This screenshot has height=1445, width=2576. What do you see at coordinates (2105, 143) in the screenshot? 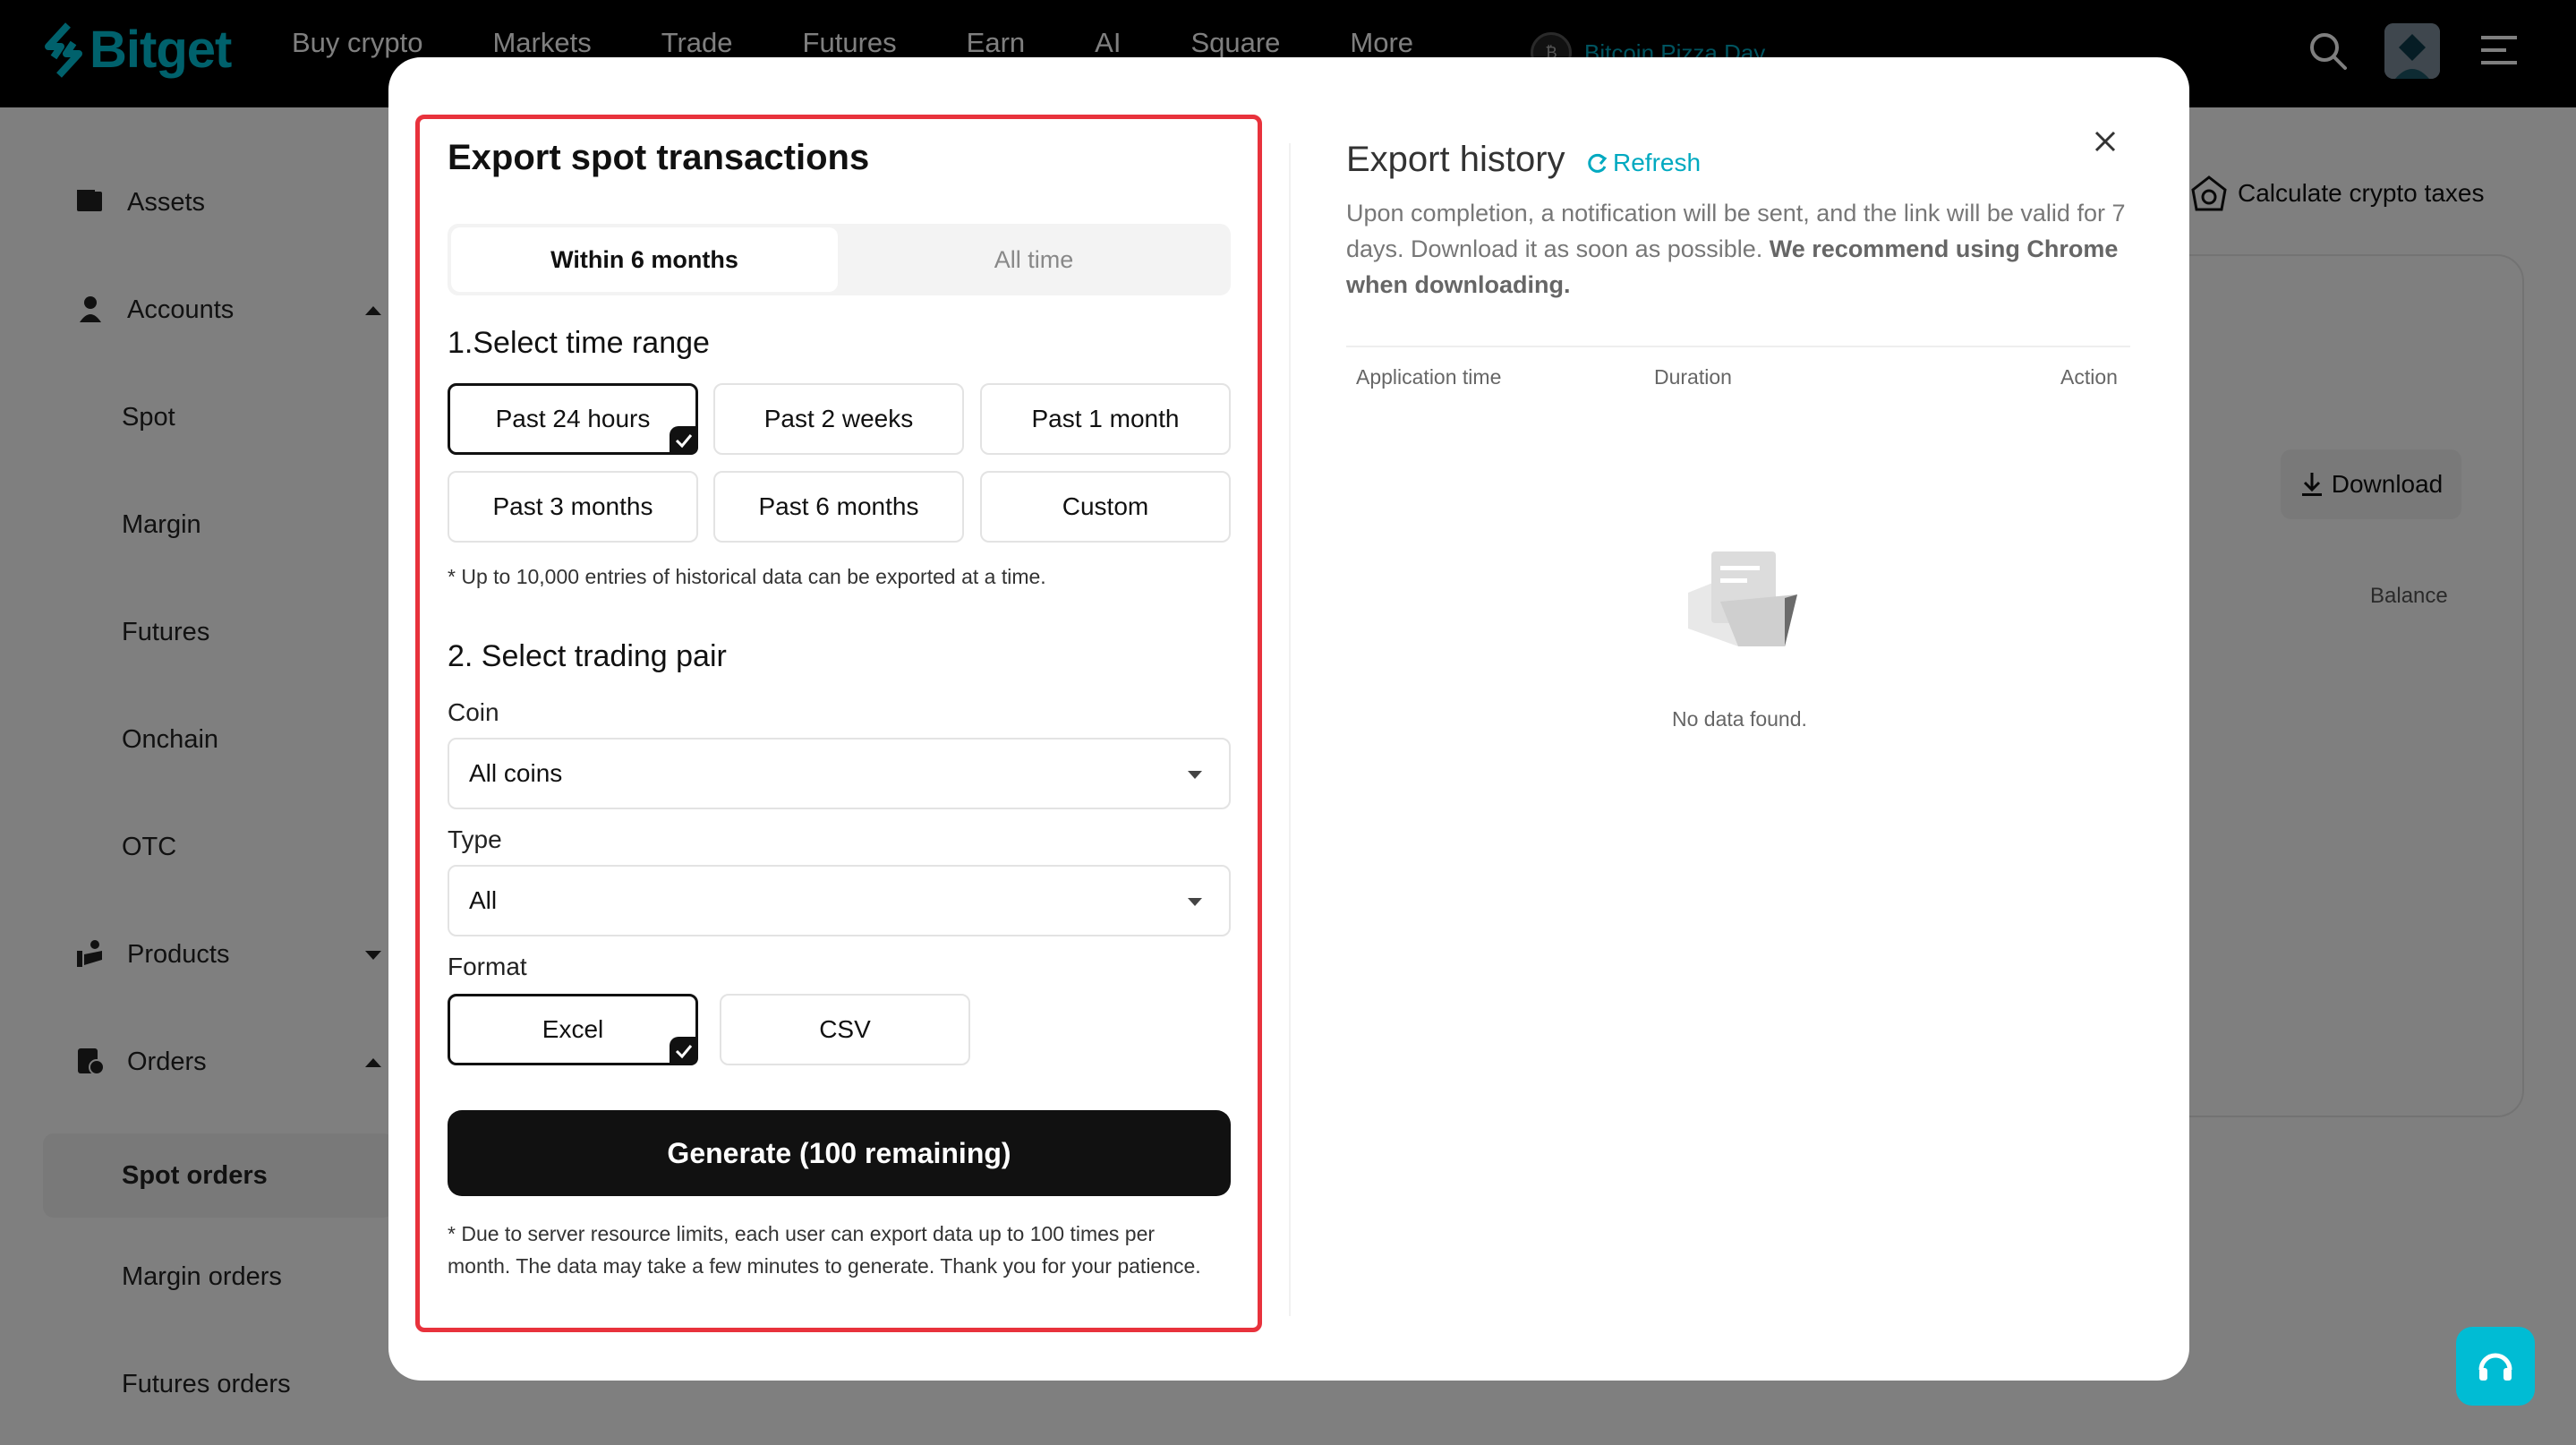
I see `close-icon` at bounding box center [2105, 143].